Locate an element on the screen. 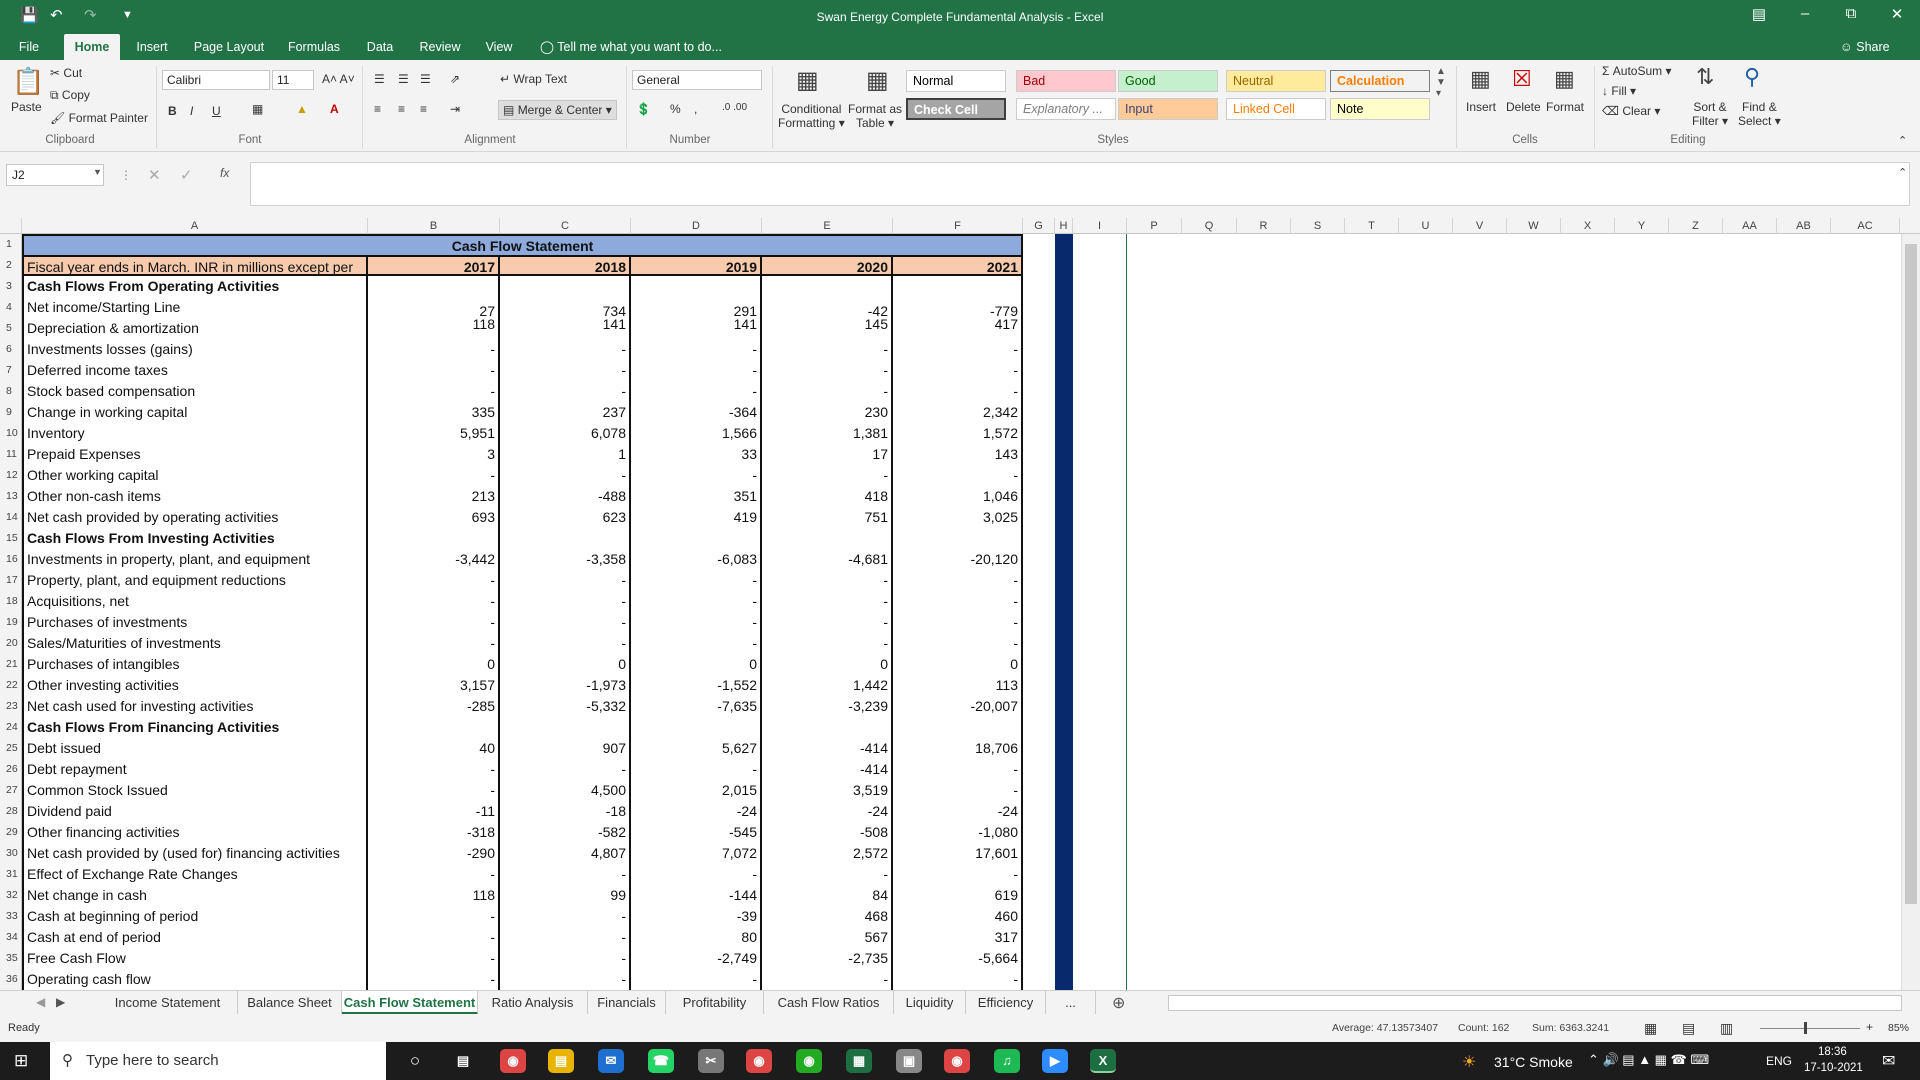  data-cell: 1 is located at coordinates (565, 454).